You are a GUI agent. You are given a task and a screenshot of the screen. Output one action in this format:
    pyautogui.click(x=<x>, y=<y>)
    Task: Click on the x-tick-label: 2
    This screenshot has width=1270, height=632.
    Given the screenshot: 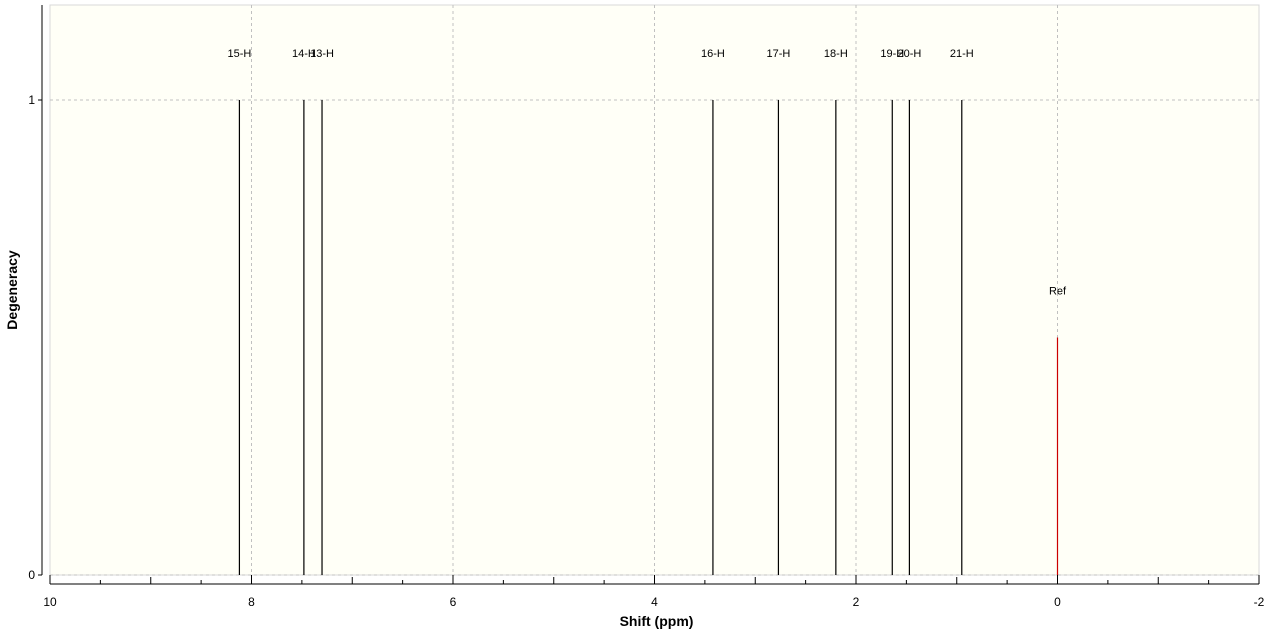 What is the action you would take?
    pyautogui.click(x=856, y=602)
    